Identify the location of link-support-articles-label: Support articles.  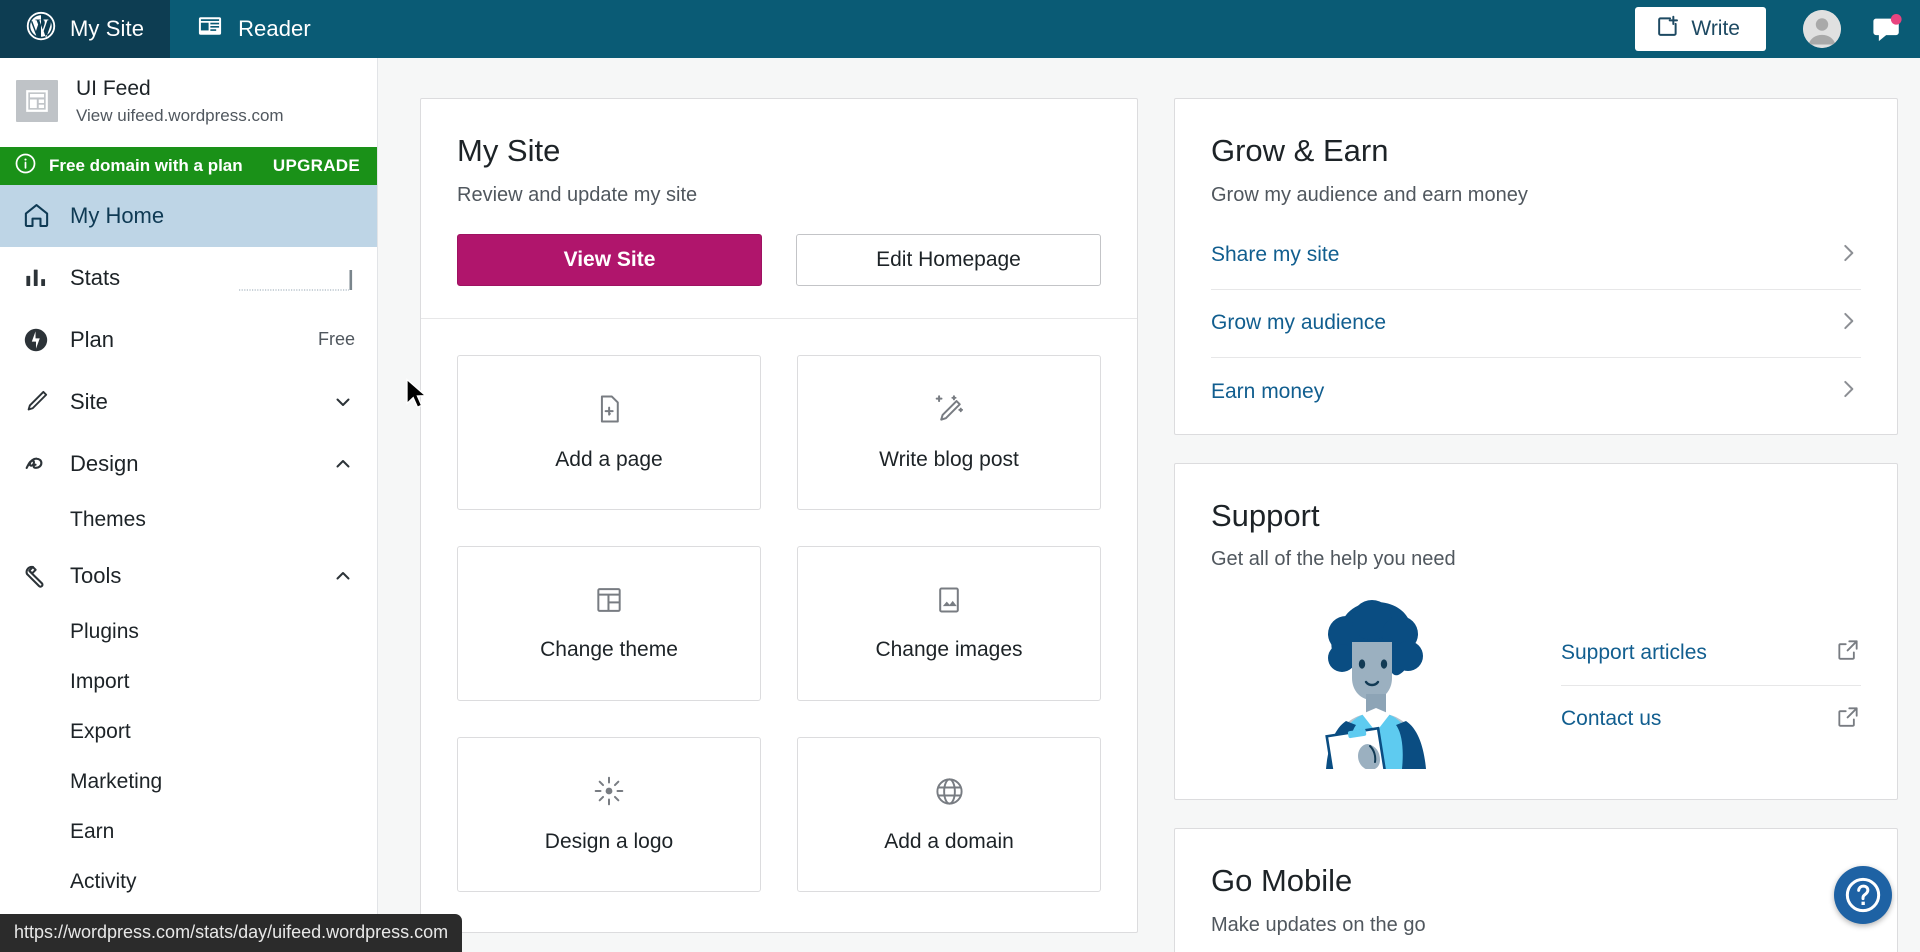
(1634, 652).